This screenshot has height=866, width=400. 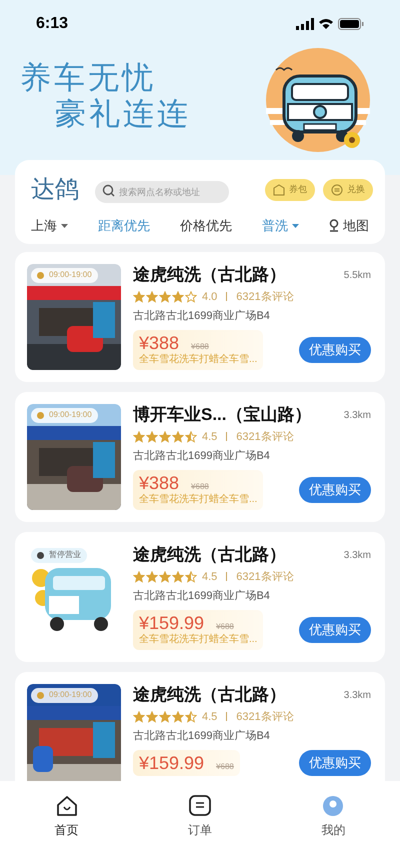 I want to click on filter-tab: 普洗, so click(x=280, y=226).